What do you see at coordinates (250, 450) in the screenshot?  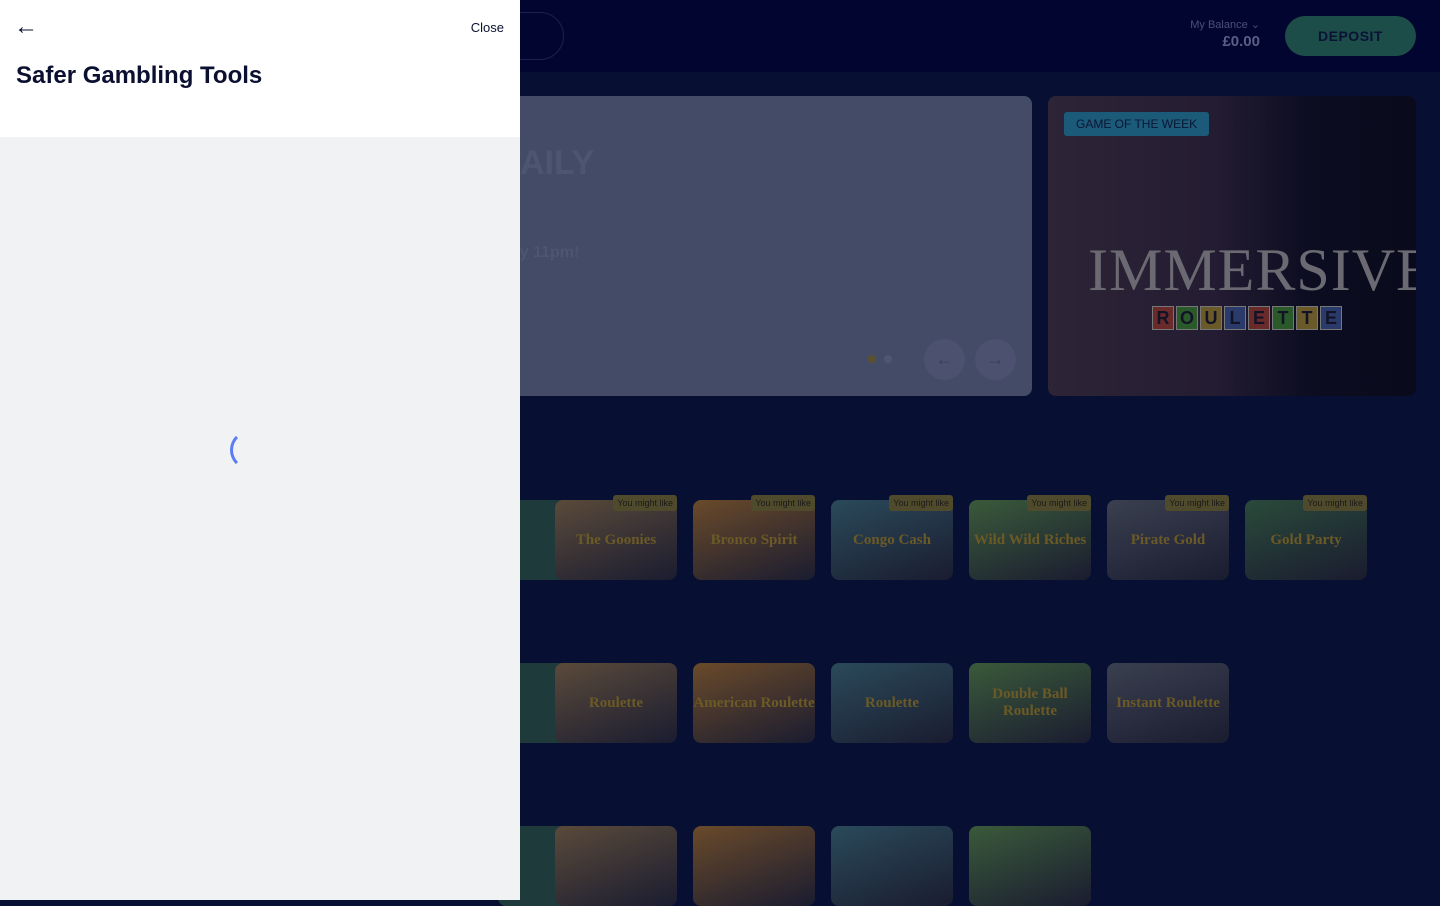 I see `loading-spinner-icon` at bounding box center [250, 450].